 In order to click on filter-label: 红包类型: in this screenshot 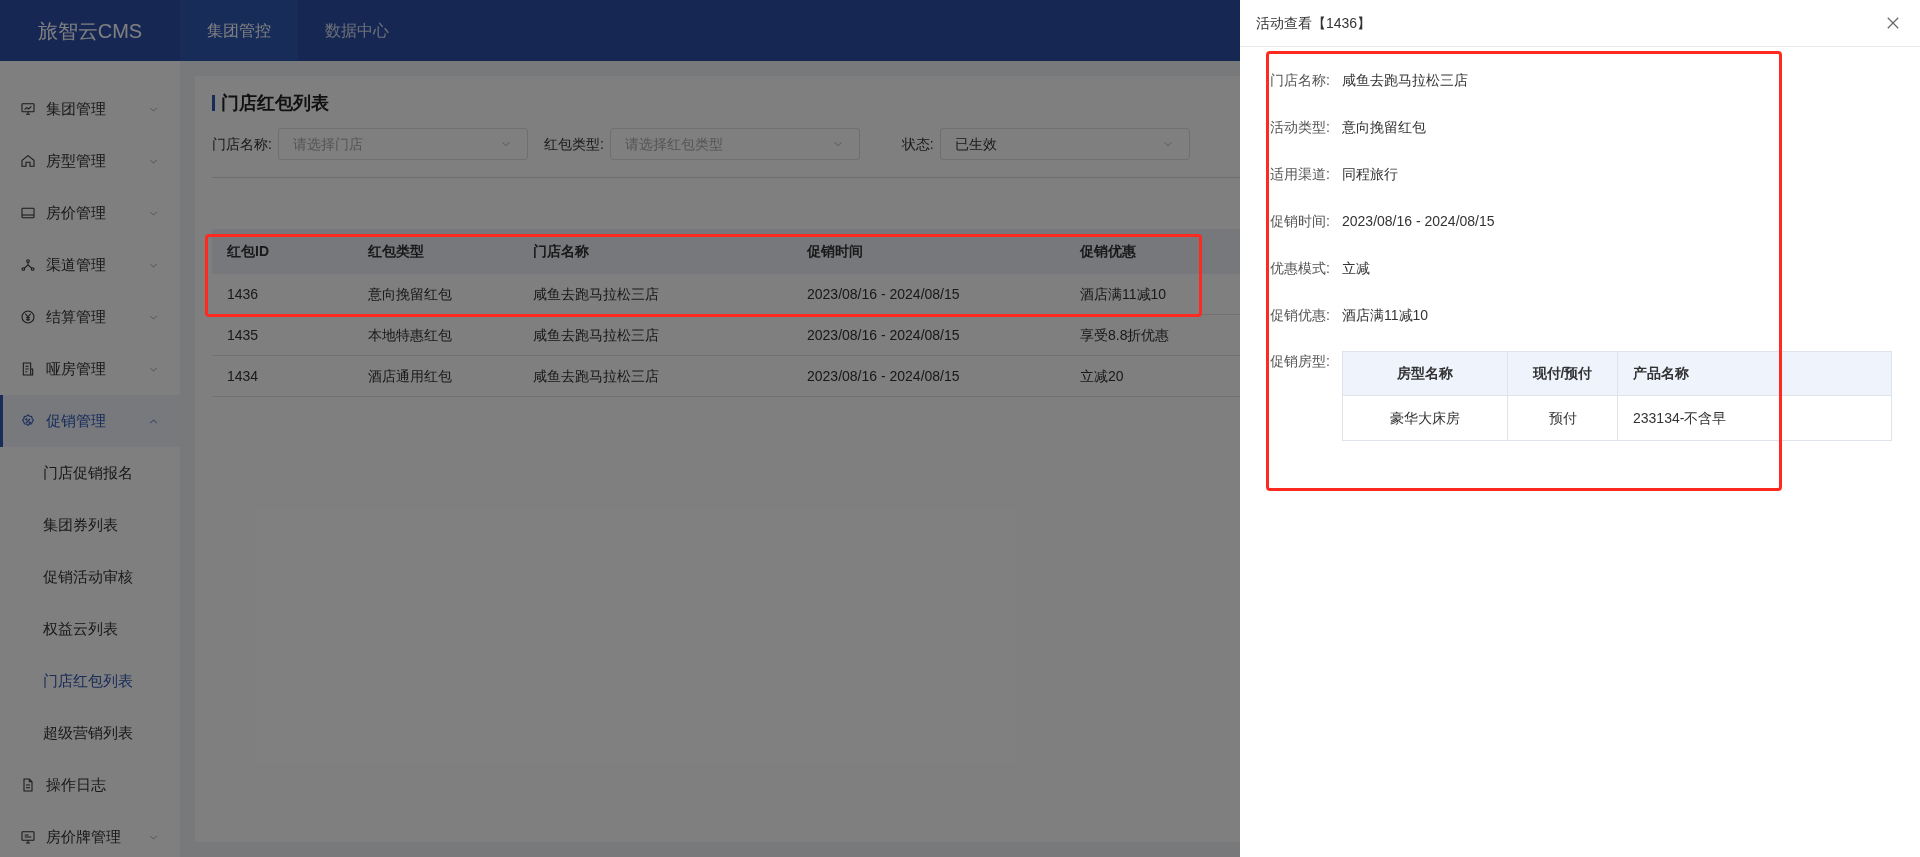, I will do `click(573, 144)`.